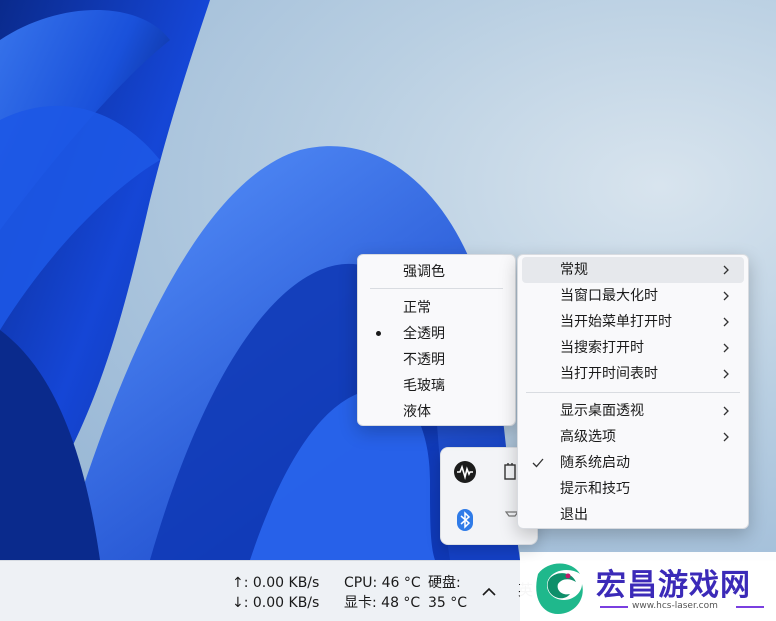 Image resolution: width=776 pixels, height=621 pixels. I want to click on menu-item-label: 显示桌面透视, so click(602, 411).